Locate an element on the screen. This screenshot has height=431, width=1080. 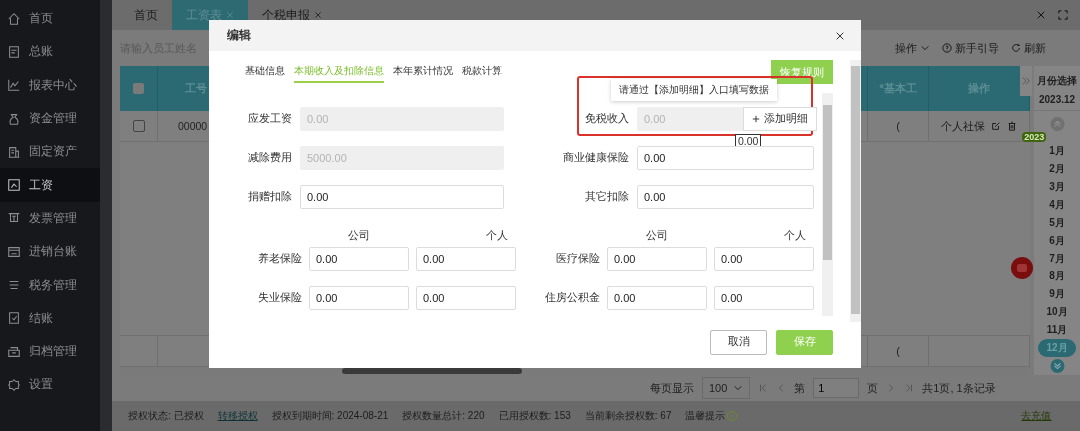
month-item: 10月 is located at coordinates (1057, 312).